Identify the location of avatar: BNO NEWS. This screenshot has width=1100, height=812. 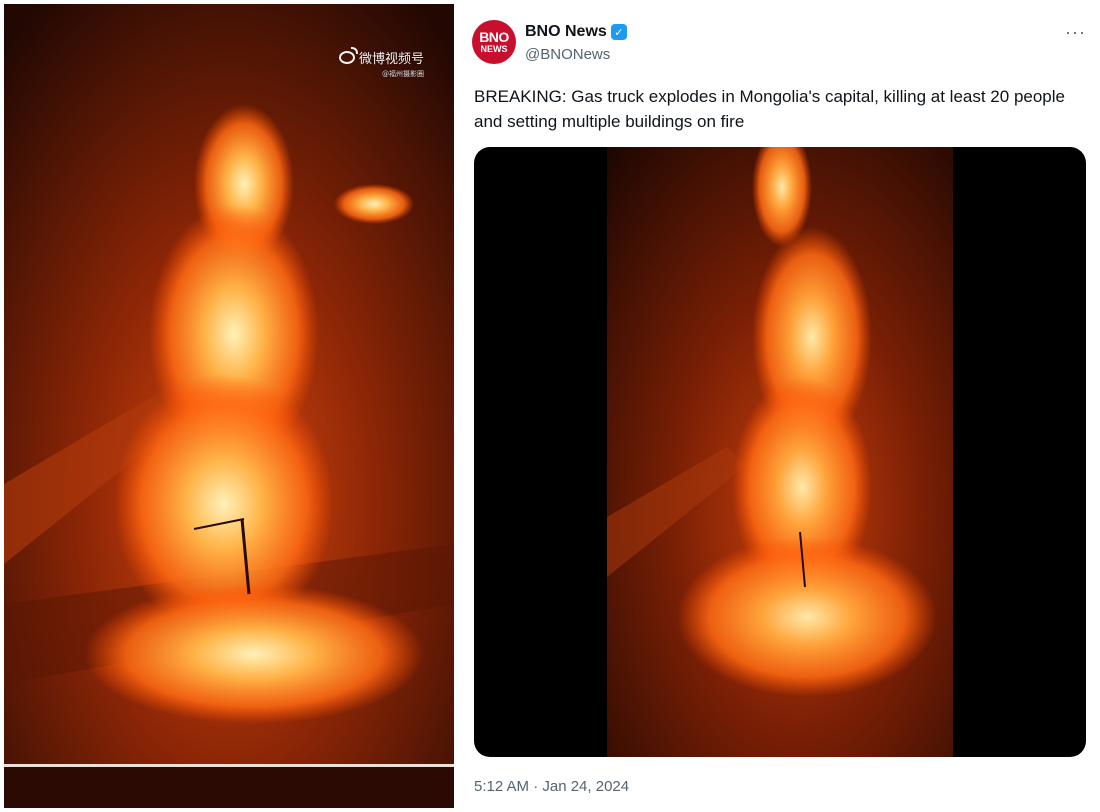
(494, 42).